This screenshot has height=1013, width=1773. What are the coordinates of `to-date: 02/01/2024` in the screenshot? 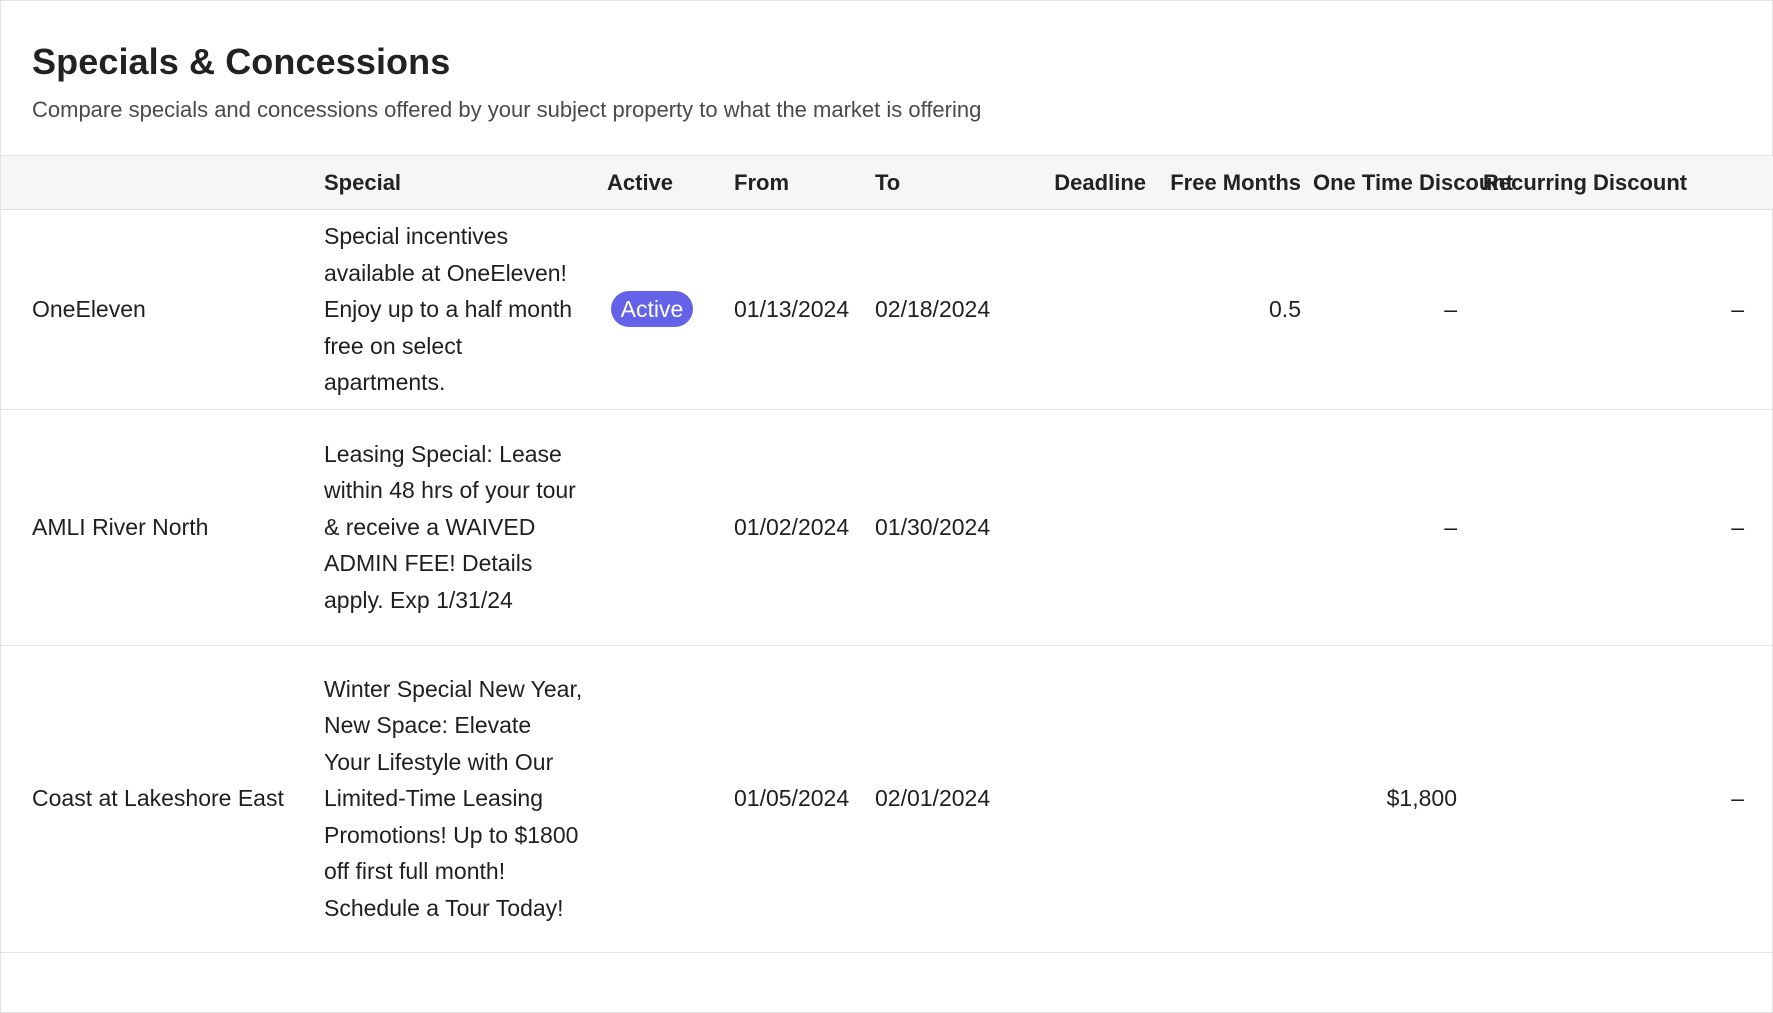 It's located at (933, 798).